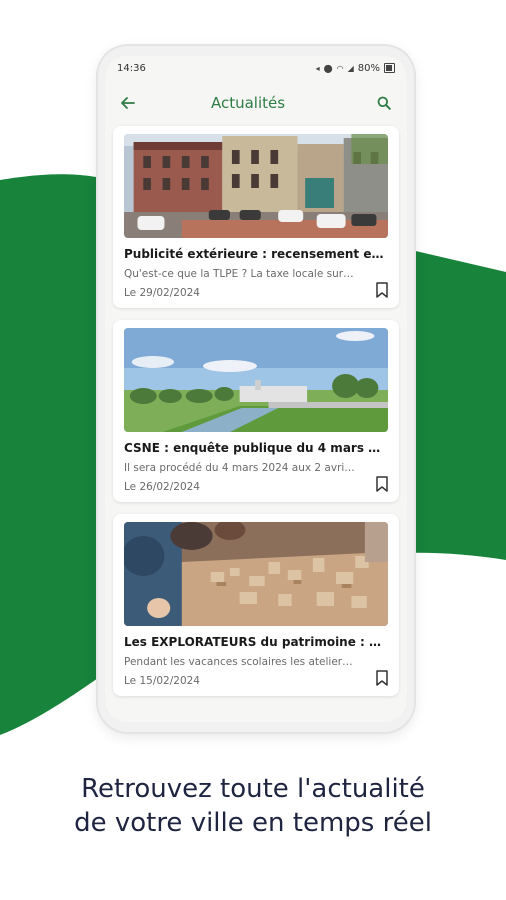 This screenshot has width=506, height=900. Describe the element at coordinates (248, 103) in the screenshot. I see `page-title: Actualités` at that location.